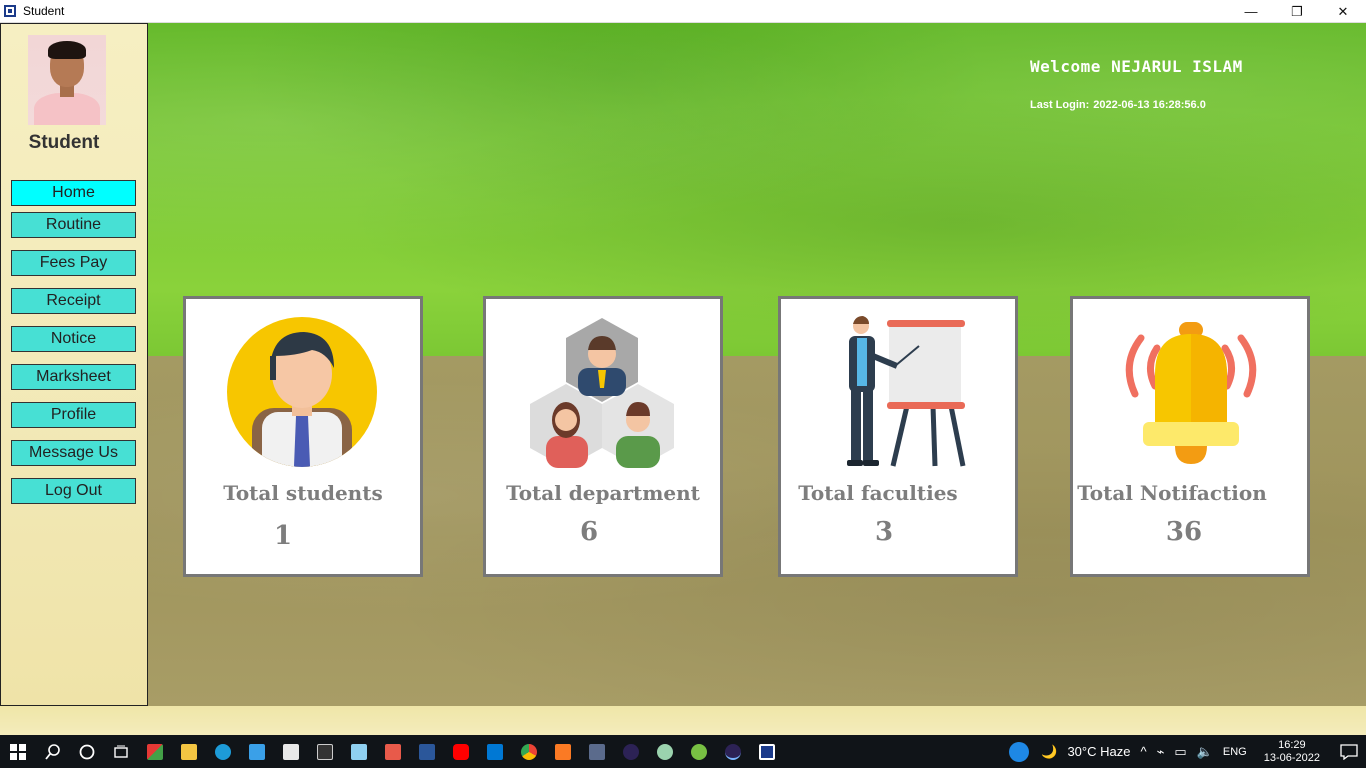 The height and width of the screenshot is (768, 1366). I want to click on nav-marksheet-button: Marksheet, so click(73, 377).